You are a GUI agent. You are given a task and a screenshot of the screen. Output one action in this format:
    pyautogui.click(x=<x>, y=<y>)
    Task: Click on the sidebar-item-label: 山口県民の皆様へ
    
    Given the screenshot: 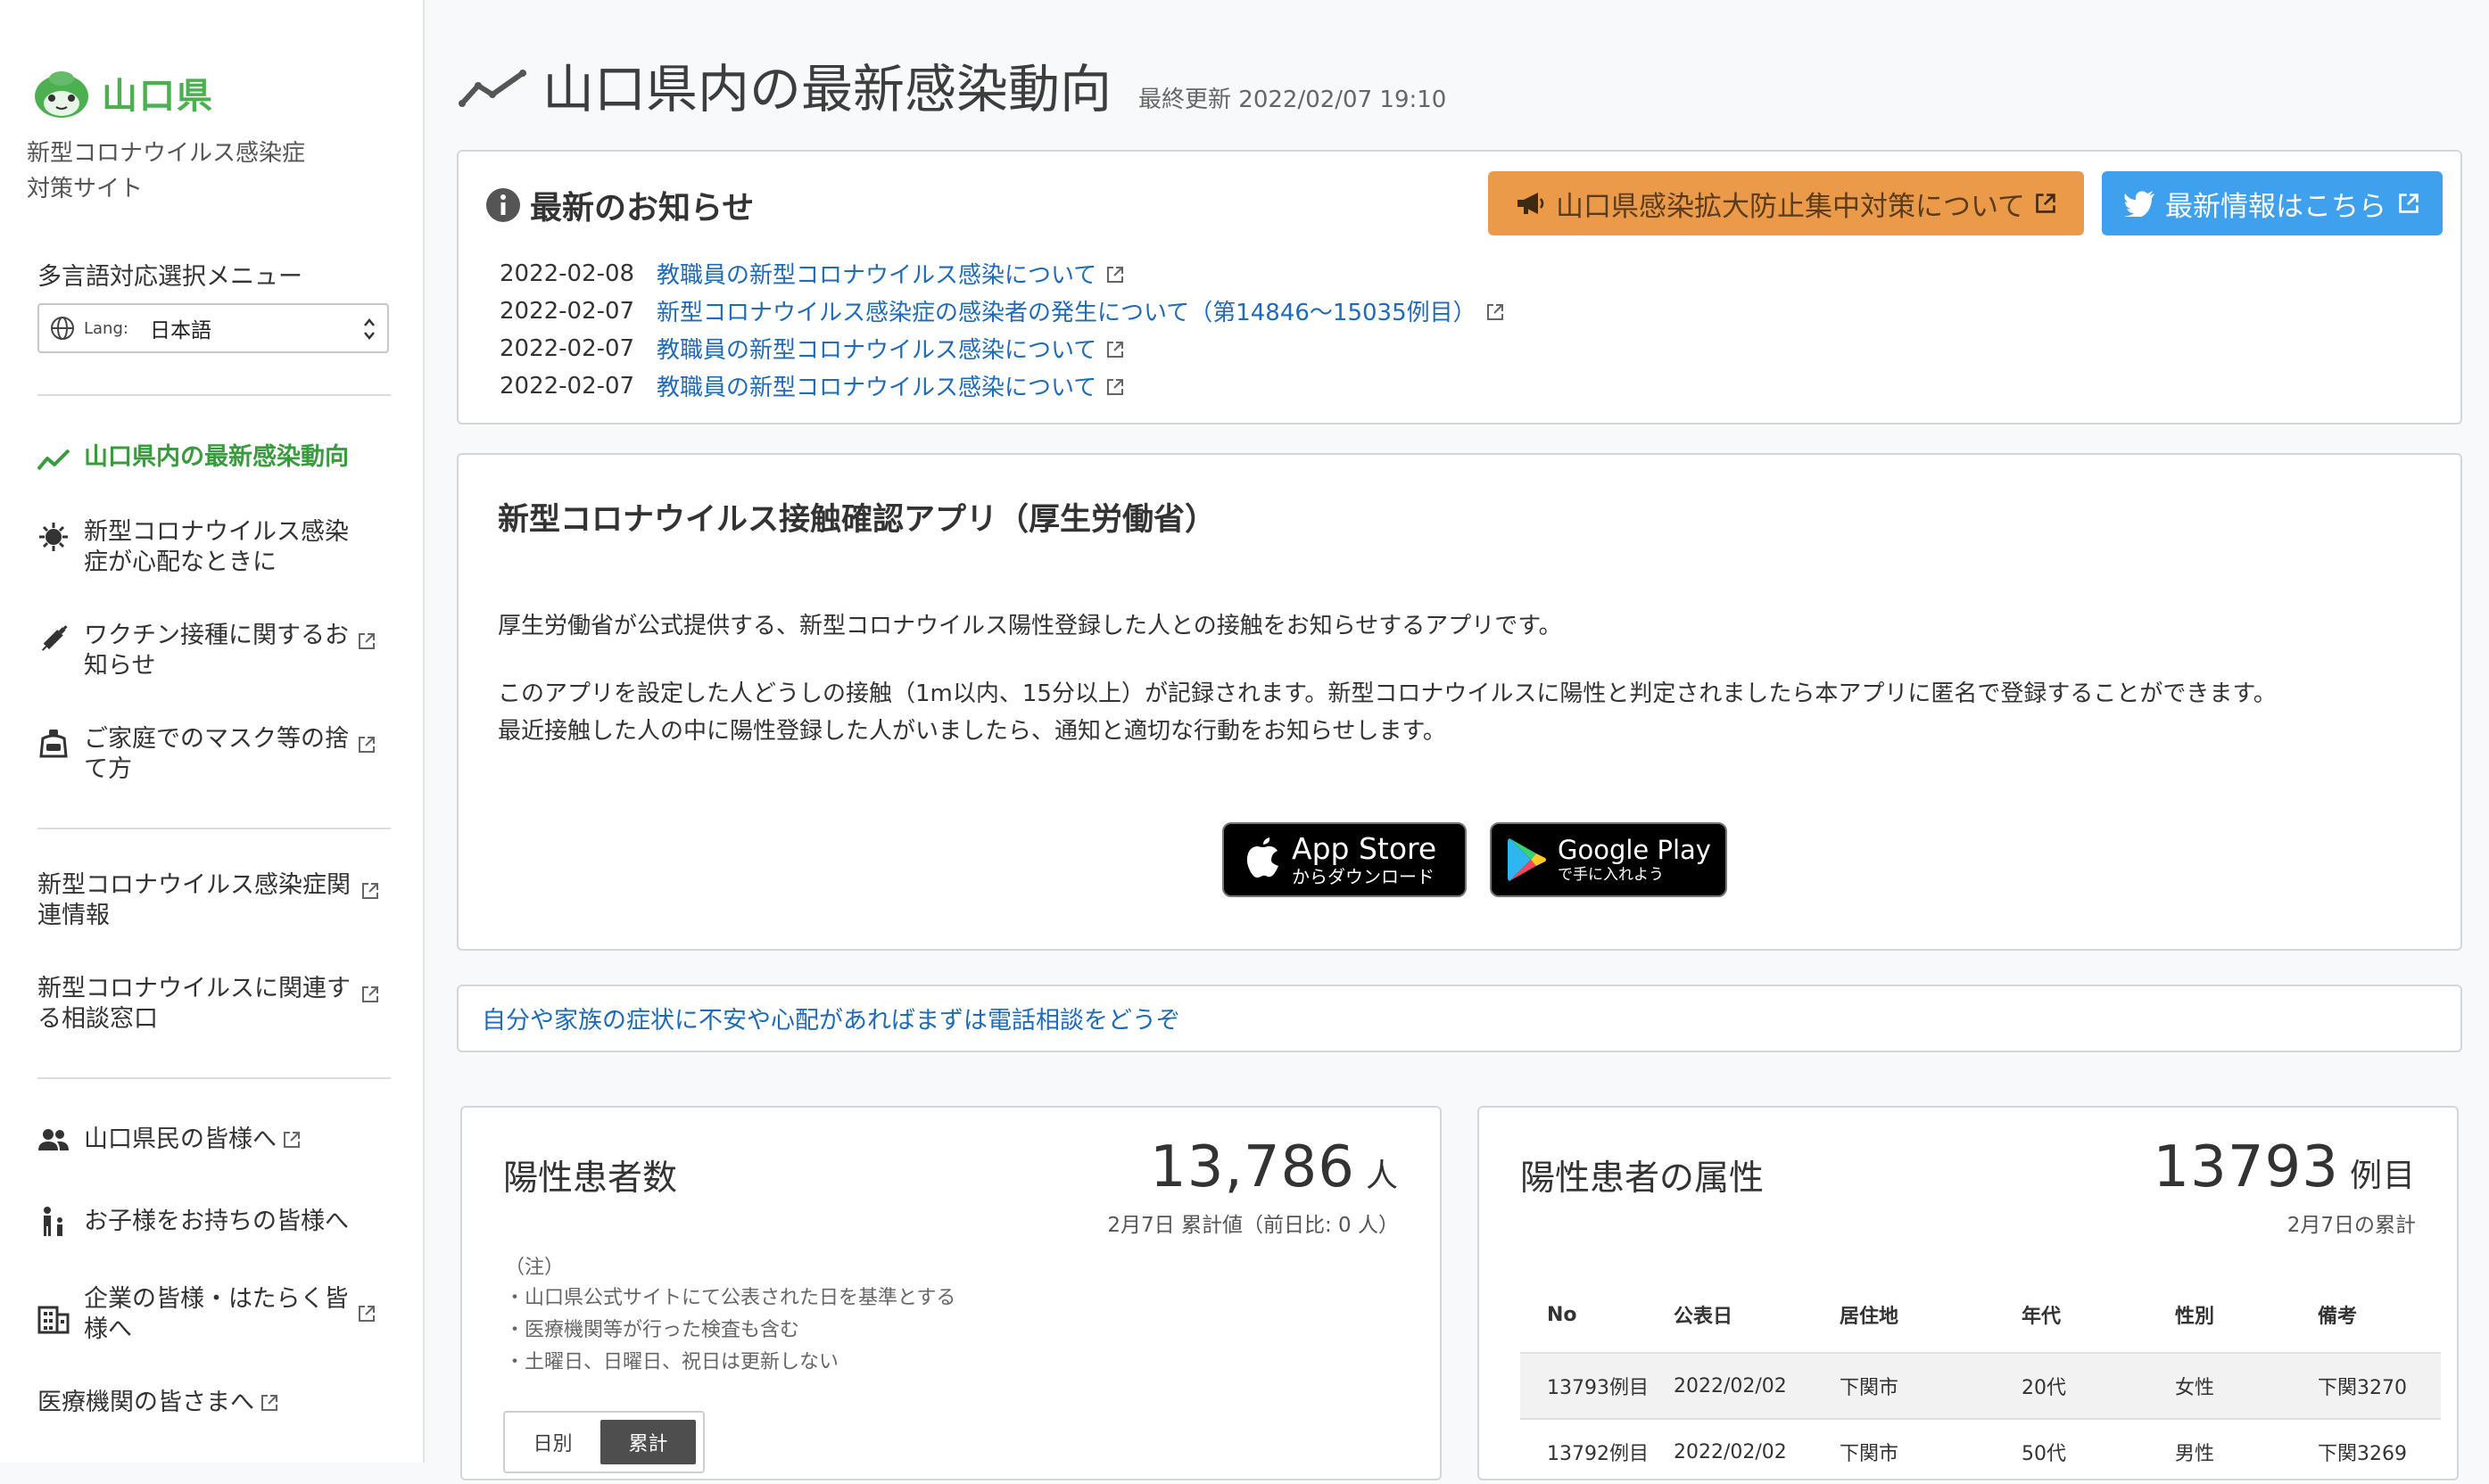 What is the action you would take?
    pyautogui.click(x=180, y=1139)
    